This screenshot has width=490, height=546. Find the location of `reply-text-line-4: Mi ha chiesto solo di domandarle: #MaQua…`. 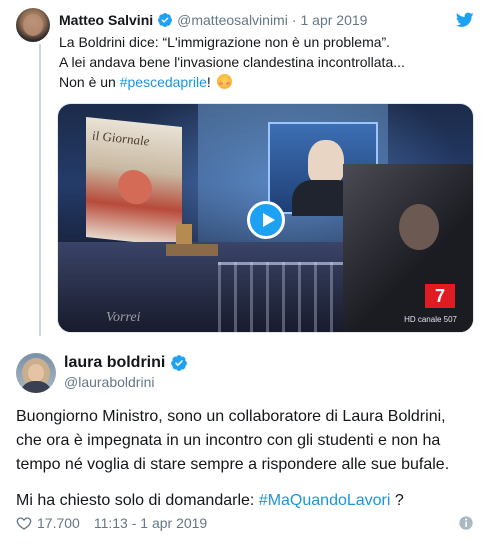

reply-text-line-4: Mi ha chiesto solo di domandarle: #MaQua… is located at coordinates (246, 501).